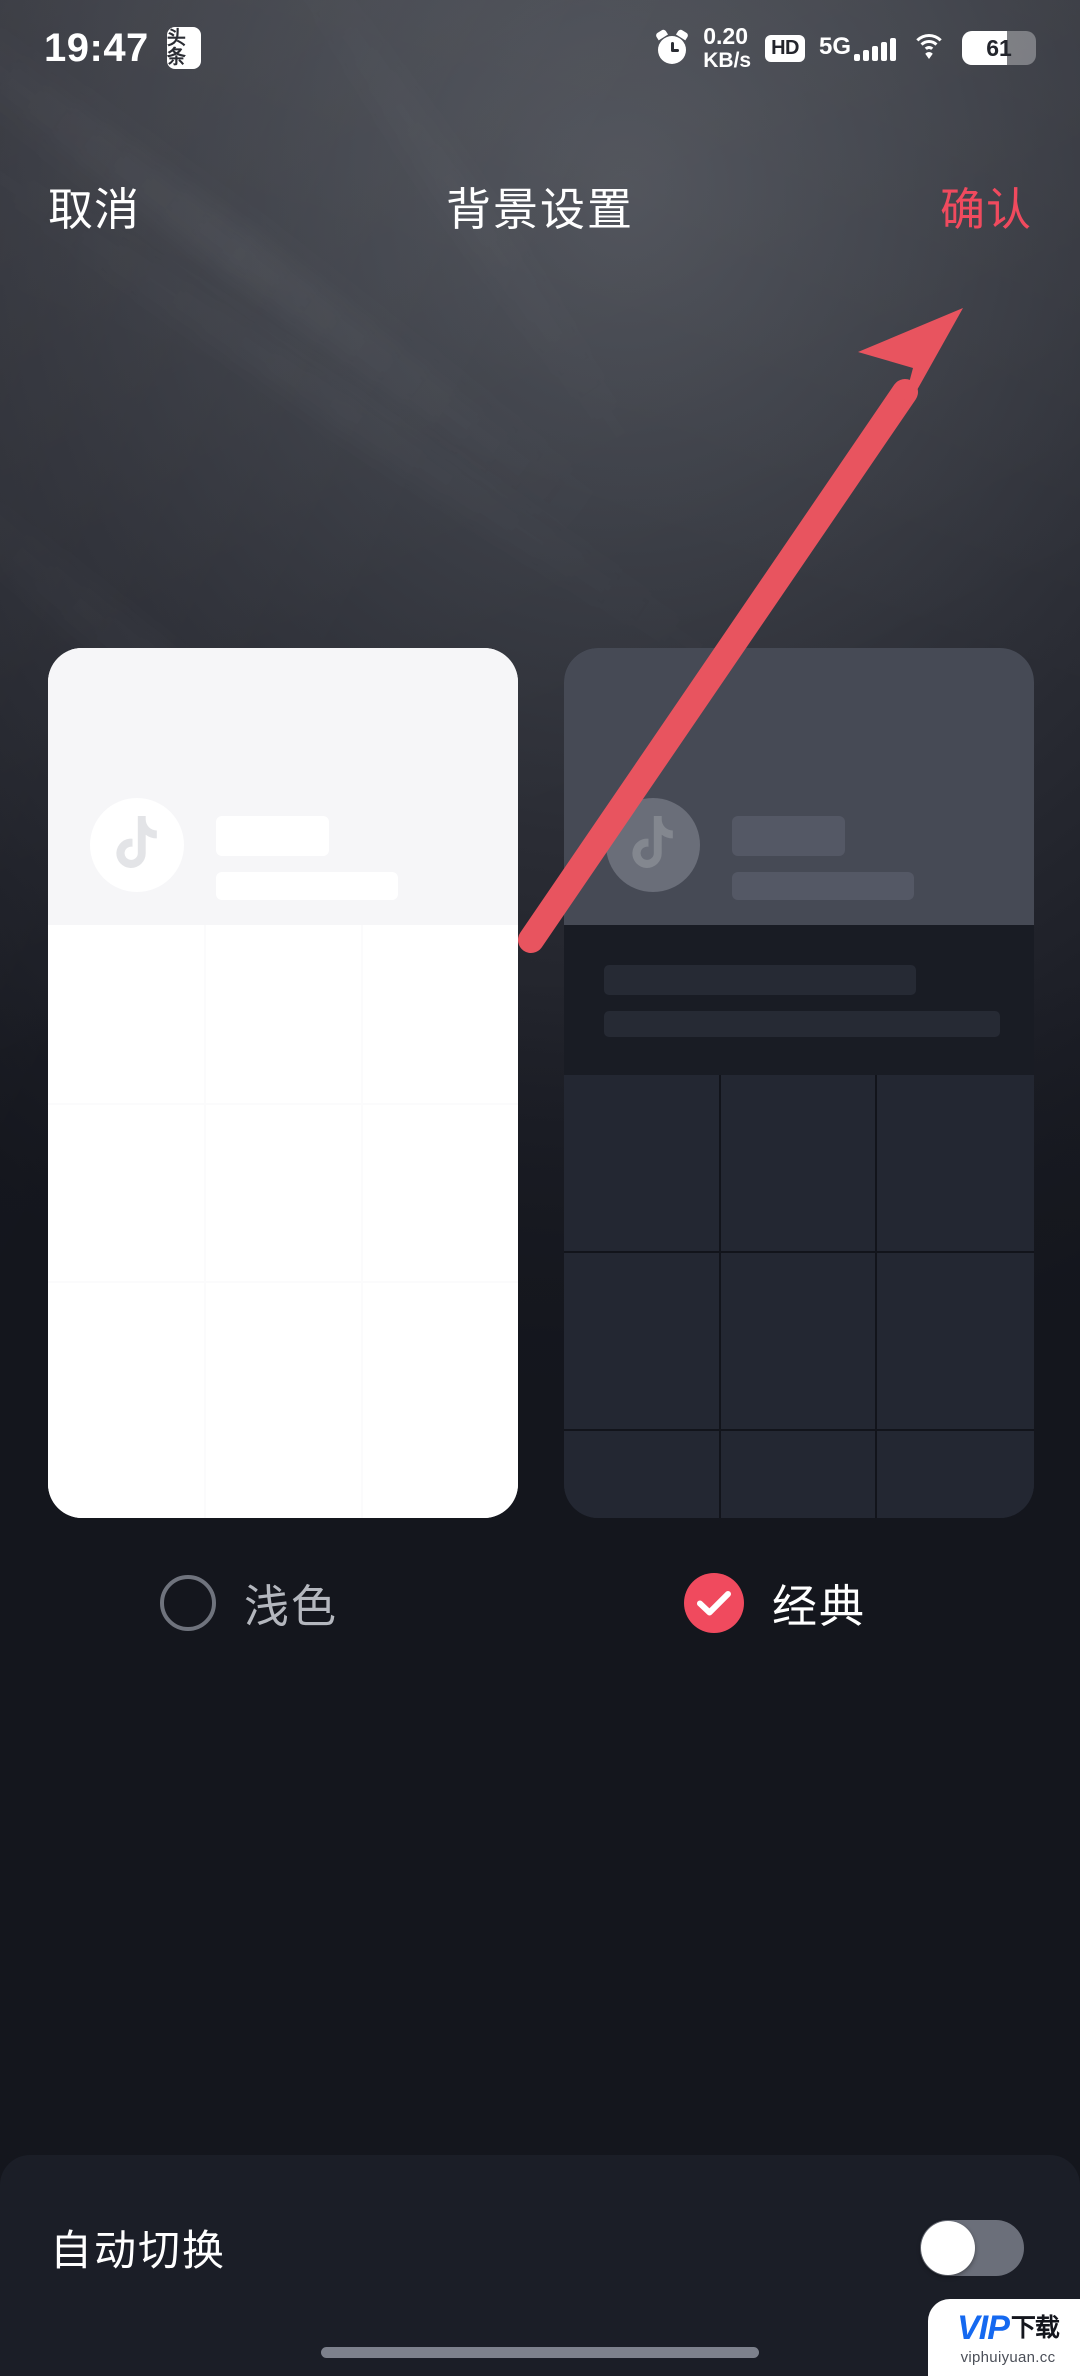  What do you see at coordinates (799, 786) in the screenshot?
I see `classic-preview-header` at bounding box center [799, 786].